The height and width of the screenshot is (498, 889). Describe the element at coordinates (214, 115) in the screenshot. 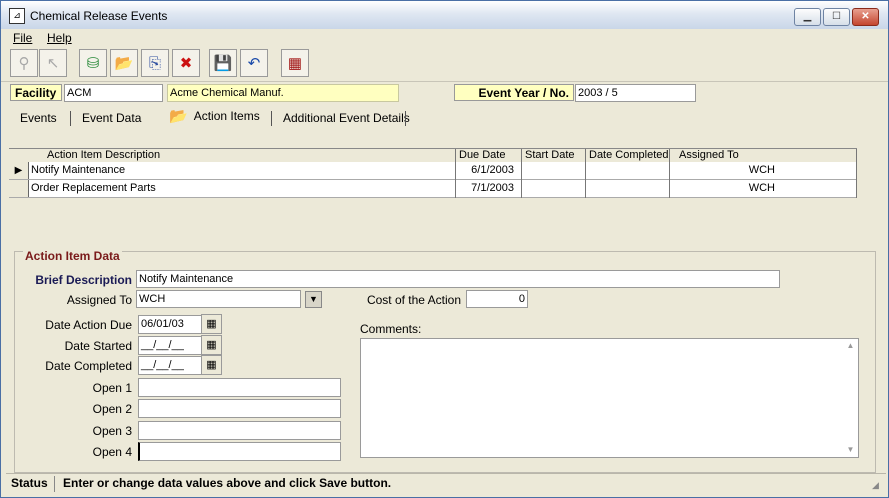

I see `tab-action-items: 📂 Action Items` at that location.